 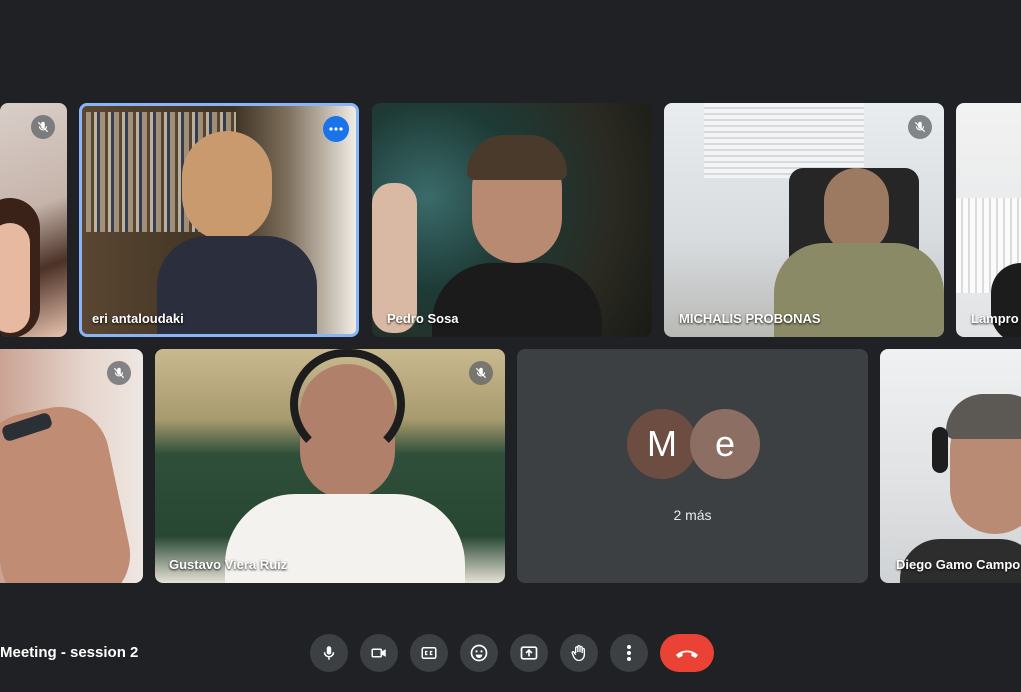 I want to click on emoji-icon, so click(x=479, y=653).